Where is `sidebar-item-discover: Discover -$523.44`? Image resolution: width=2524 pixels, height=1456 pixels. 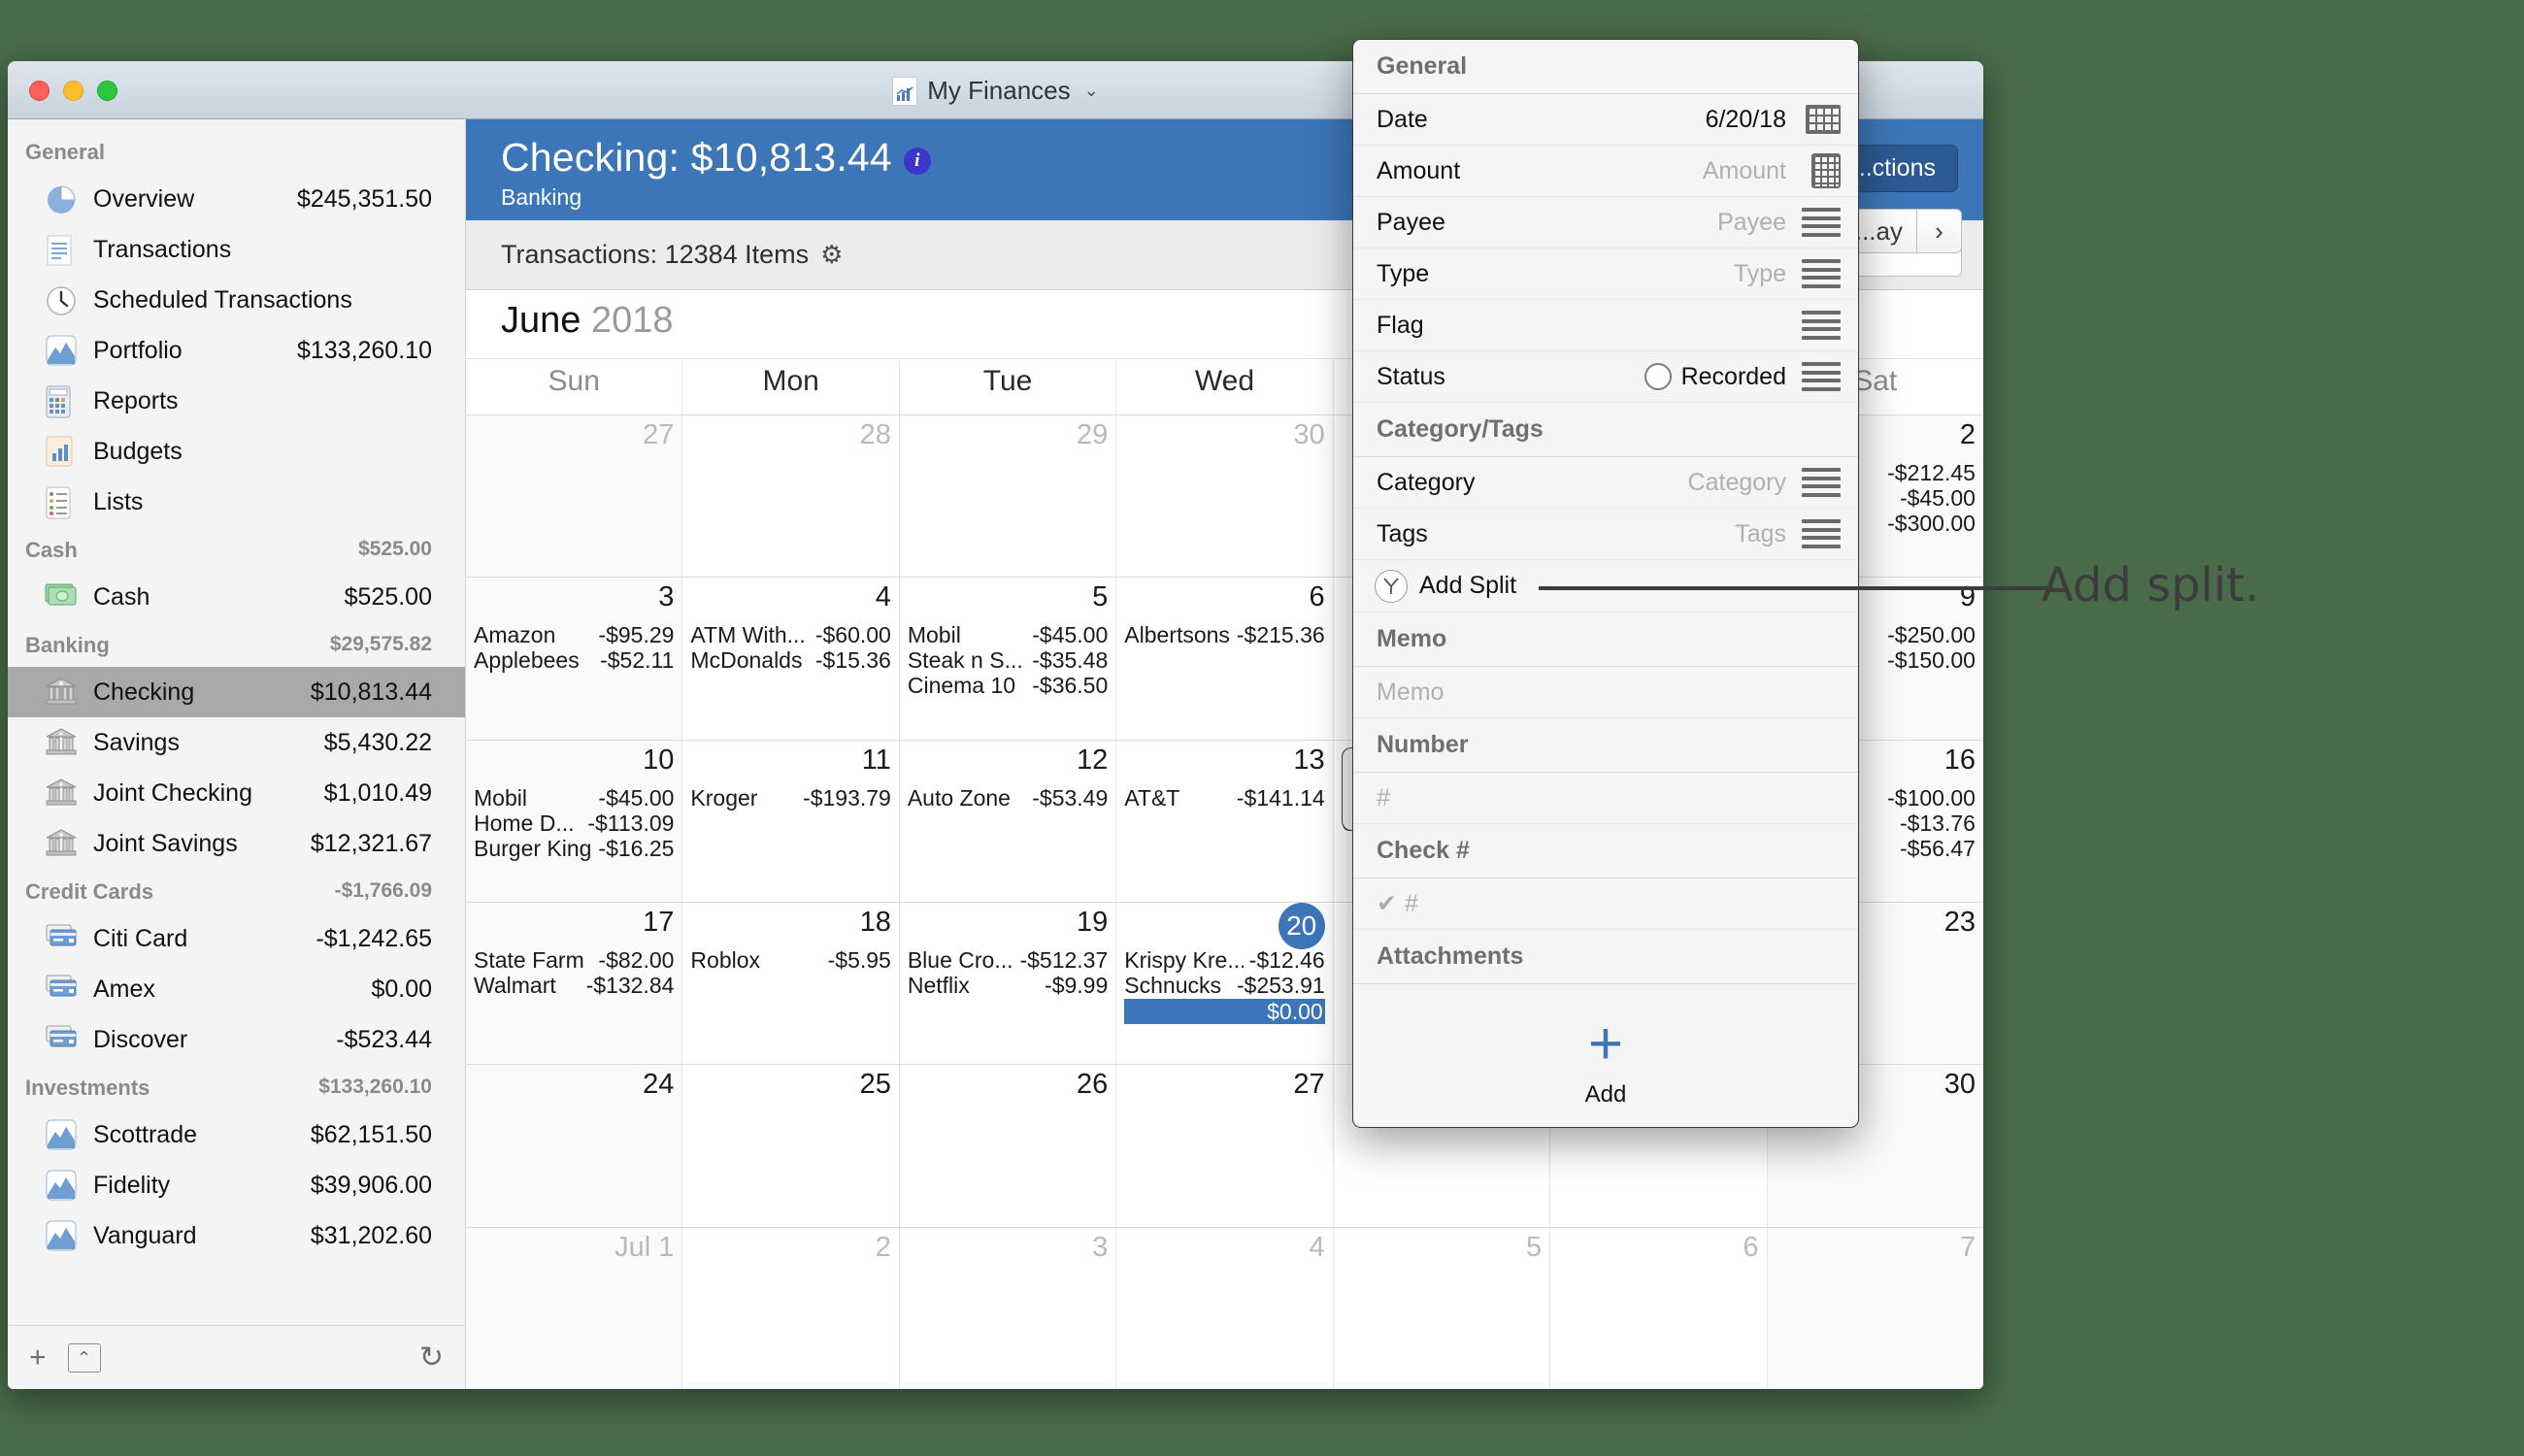
sidebar-item-discover: Discover -$523.44 is located at coordinates (236, 1039).